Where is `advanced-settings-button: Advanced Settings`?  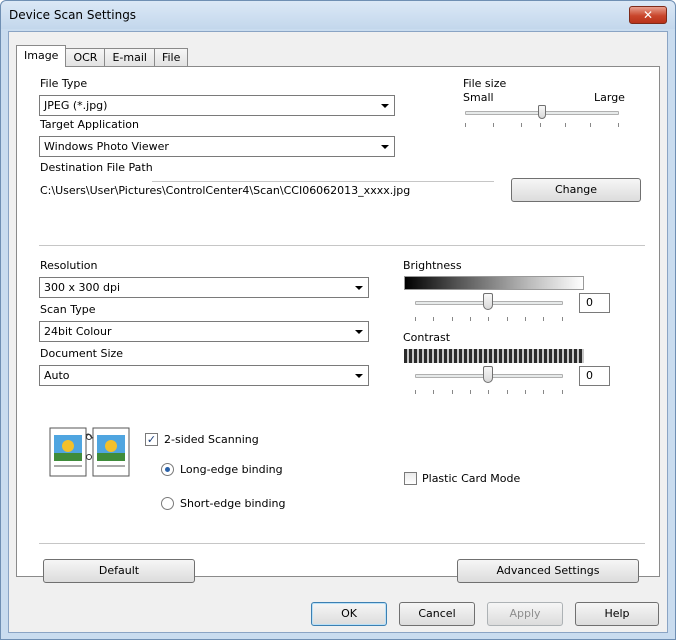
advanced-settings-button: Advanced Settings is located at coordinates (548, 571).